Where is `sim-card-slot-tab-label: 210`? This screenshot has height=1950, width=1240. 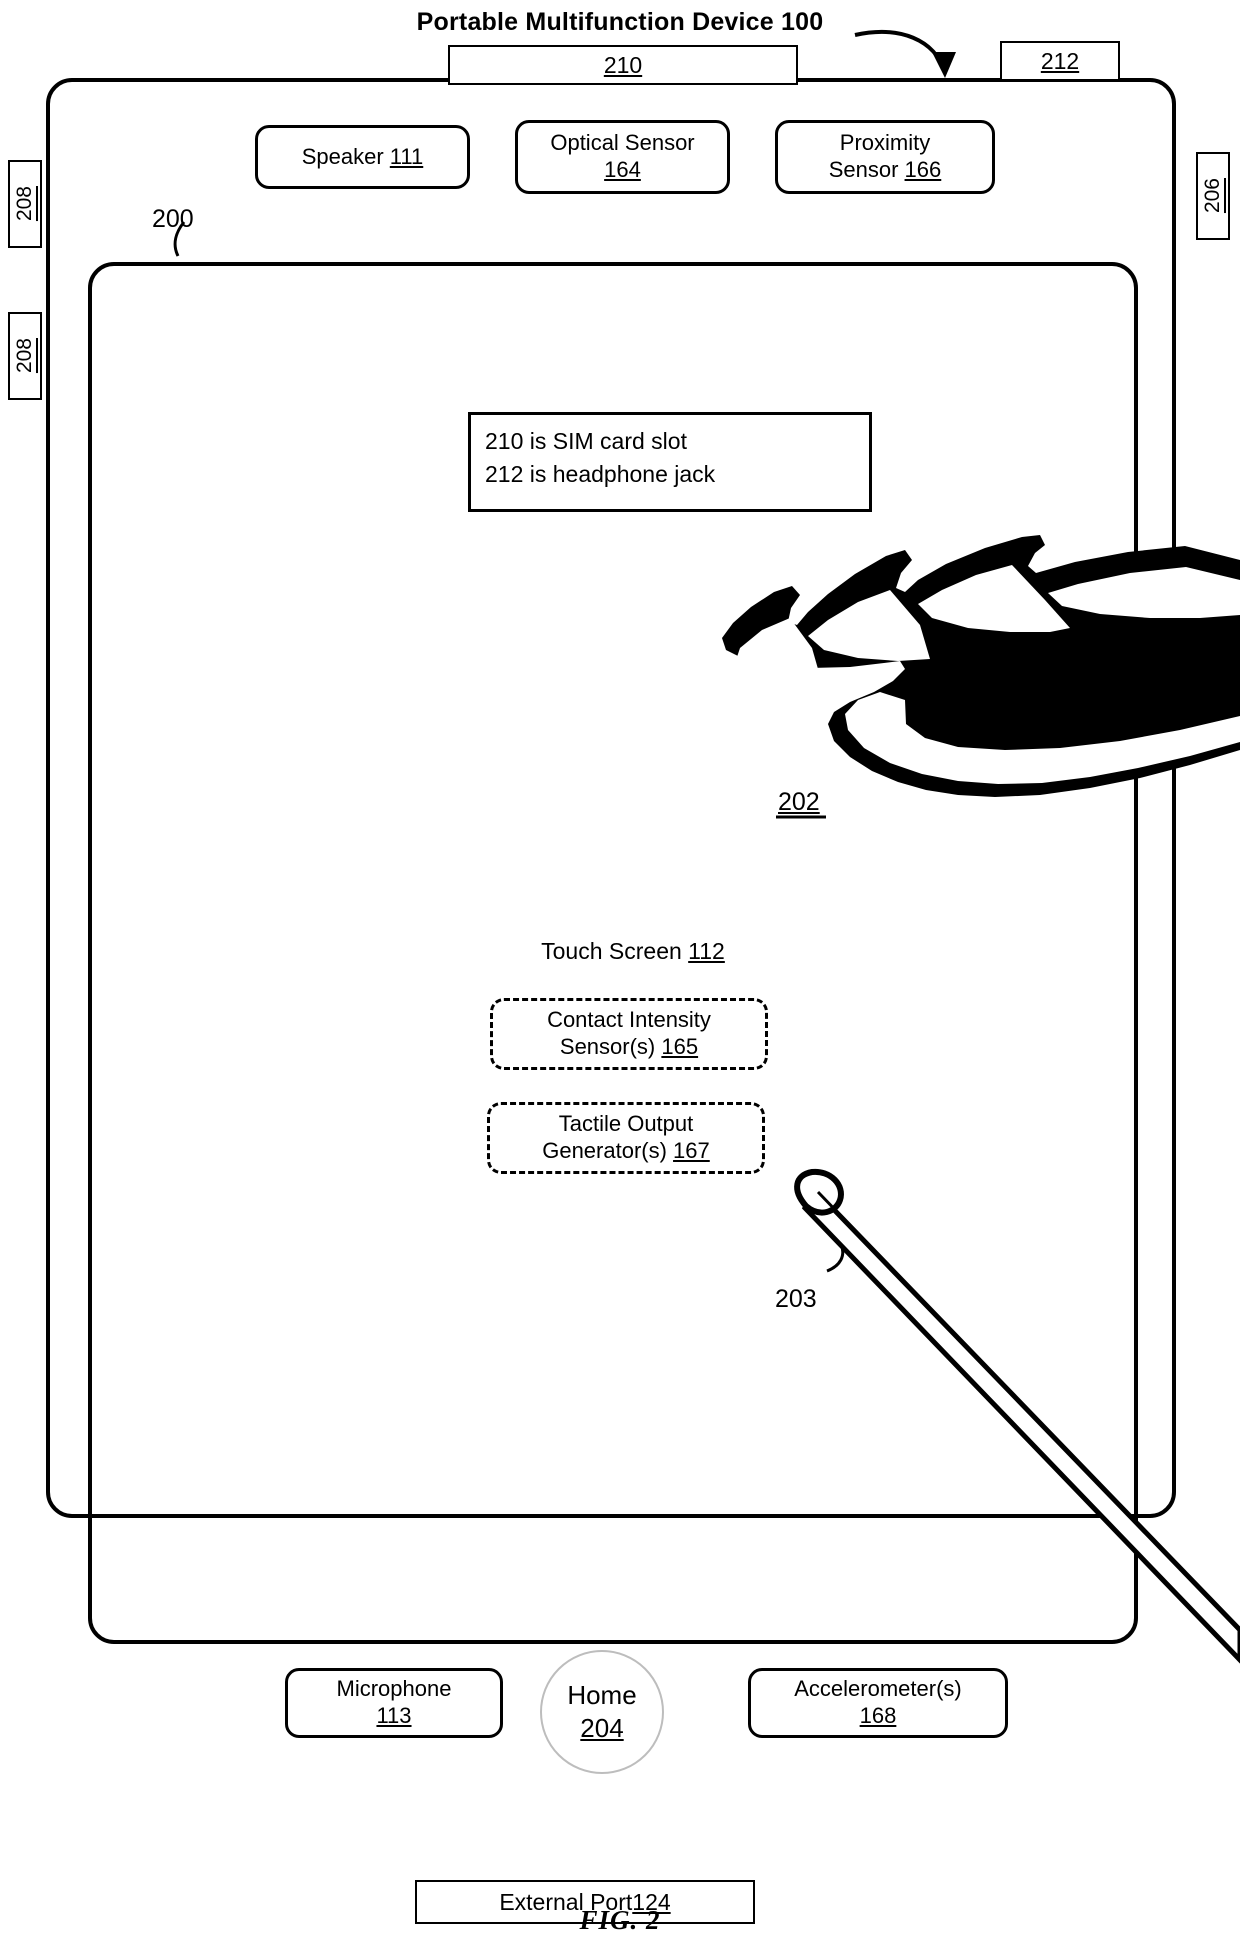
sim-card-slot-tab-label: 210 is located at coordinates (623, 64).